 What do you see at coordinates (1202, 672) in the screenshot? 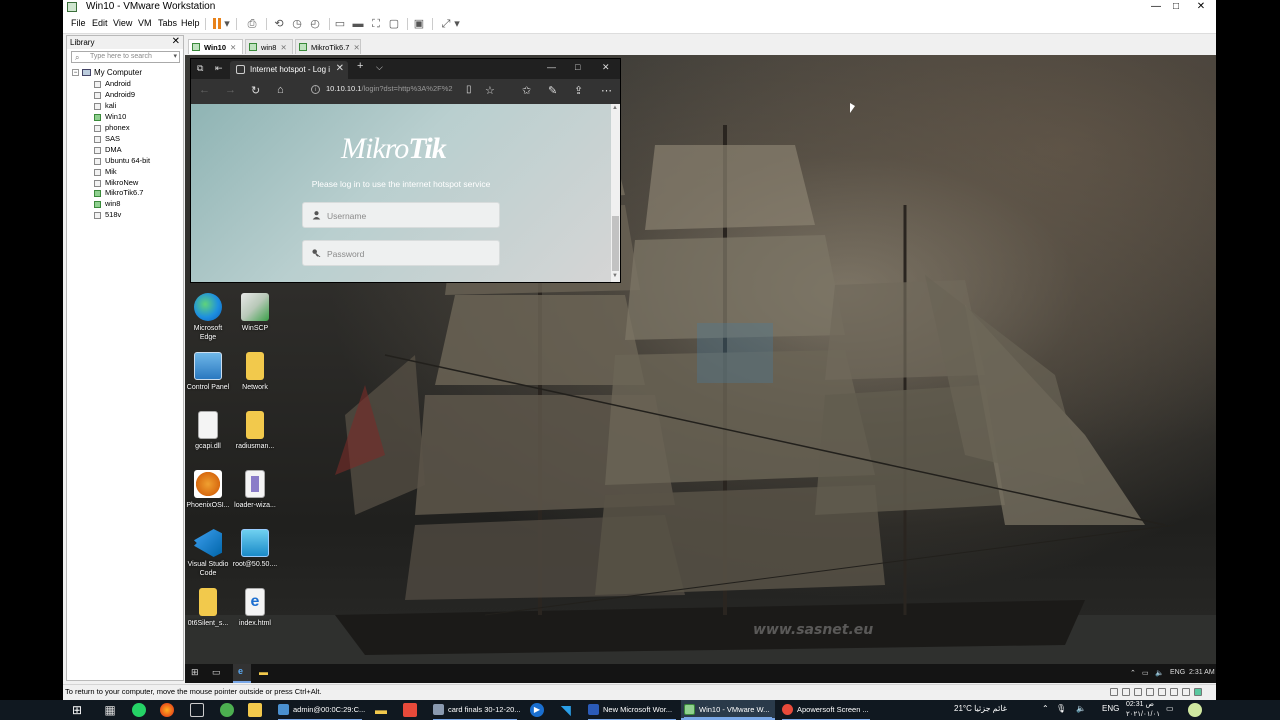
I see `guest-clock: 2:31 AM` at bounding box center [1202, 672].